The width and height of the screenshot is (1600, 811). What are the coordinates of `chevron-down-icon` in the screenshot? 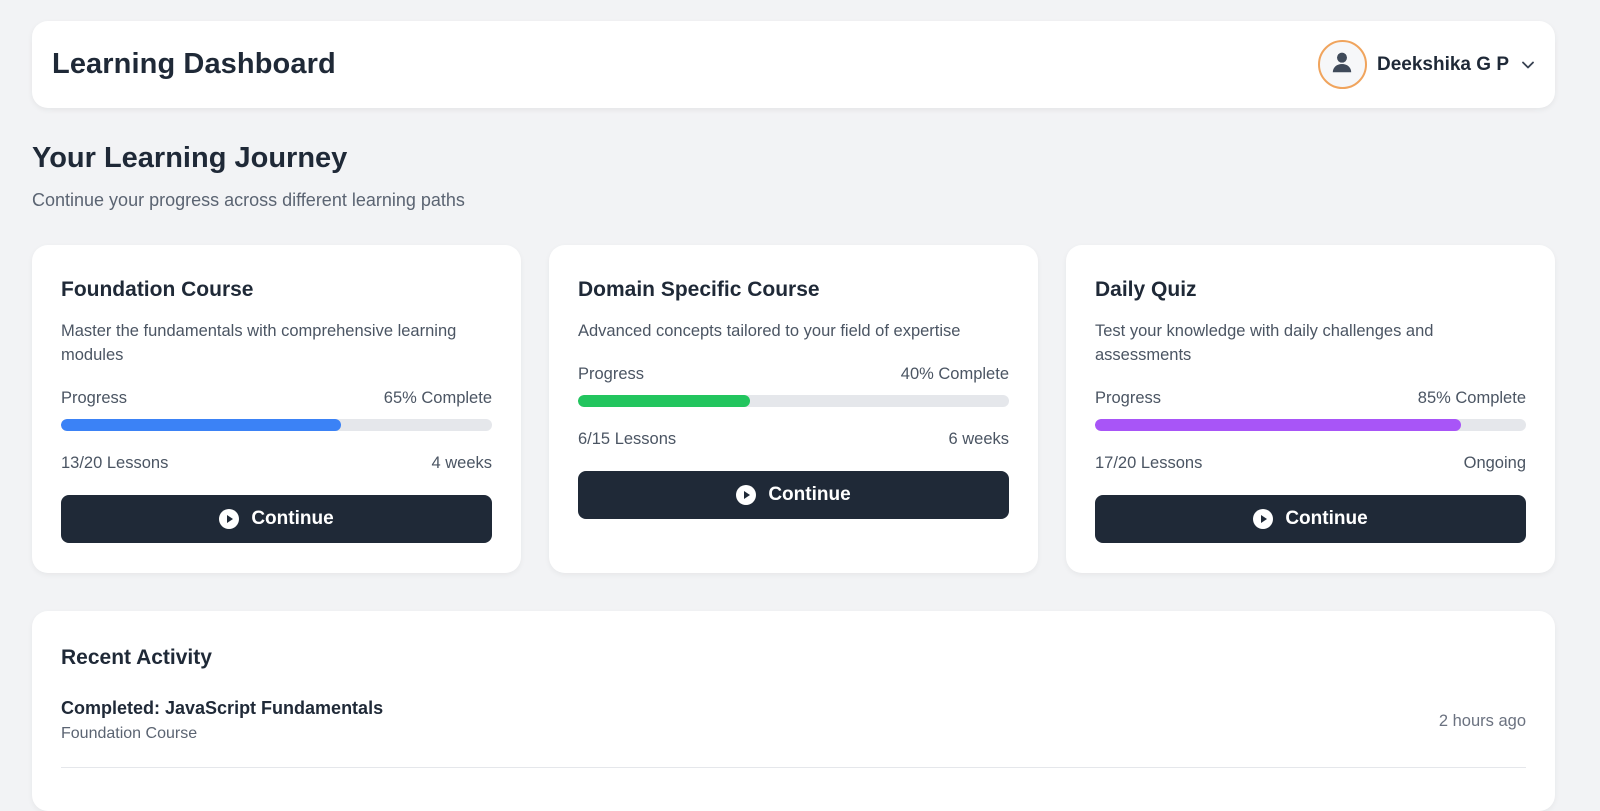 It's located at (1528, 65).